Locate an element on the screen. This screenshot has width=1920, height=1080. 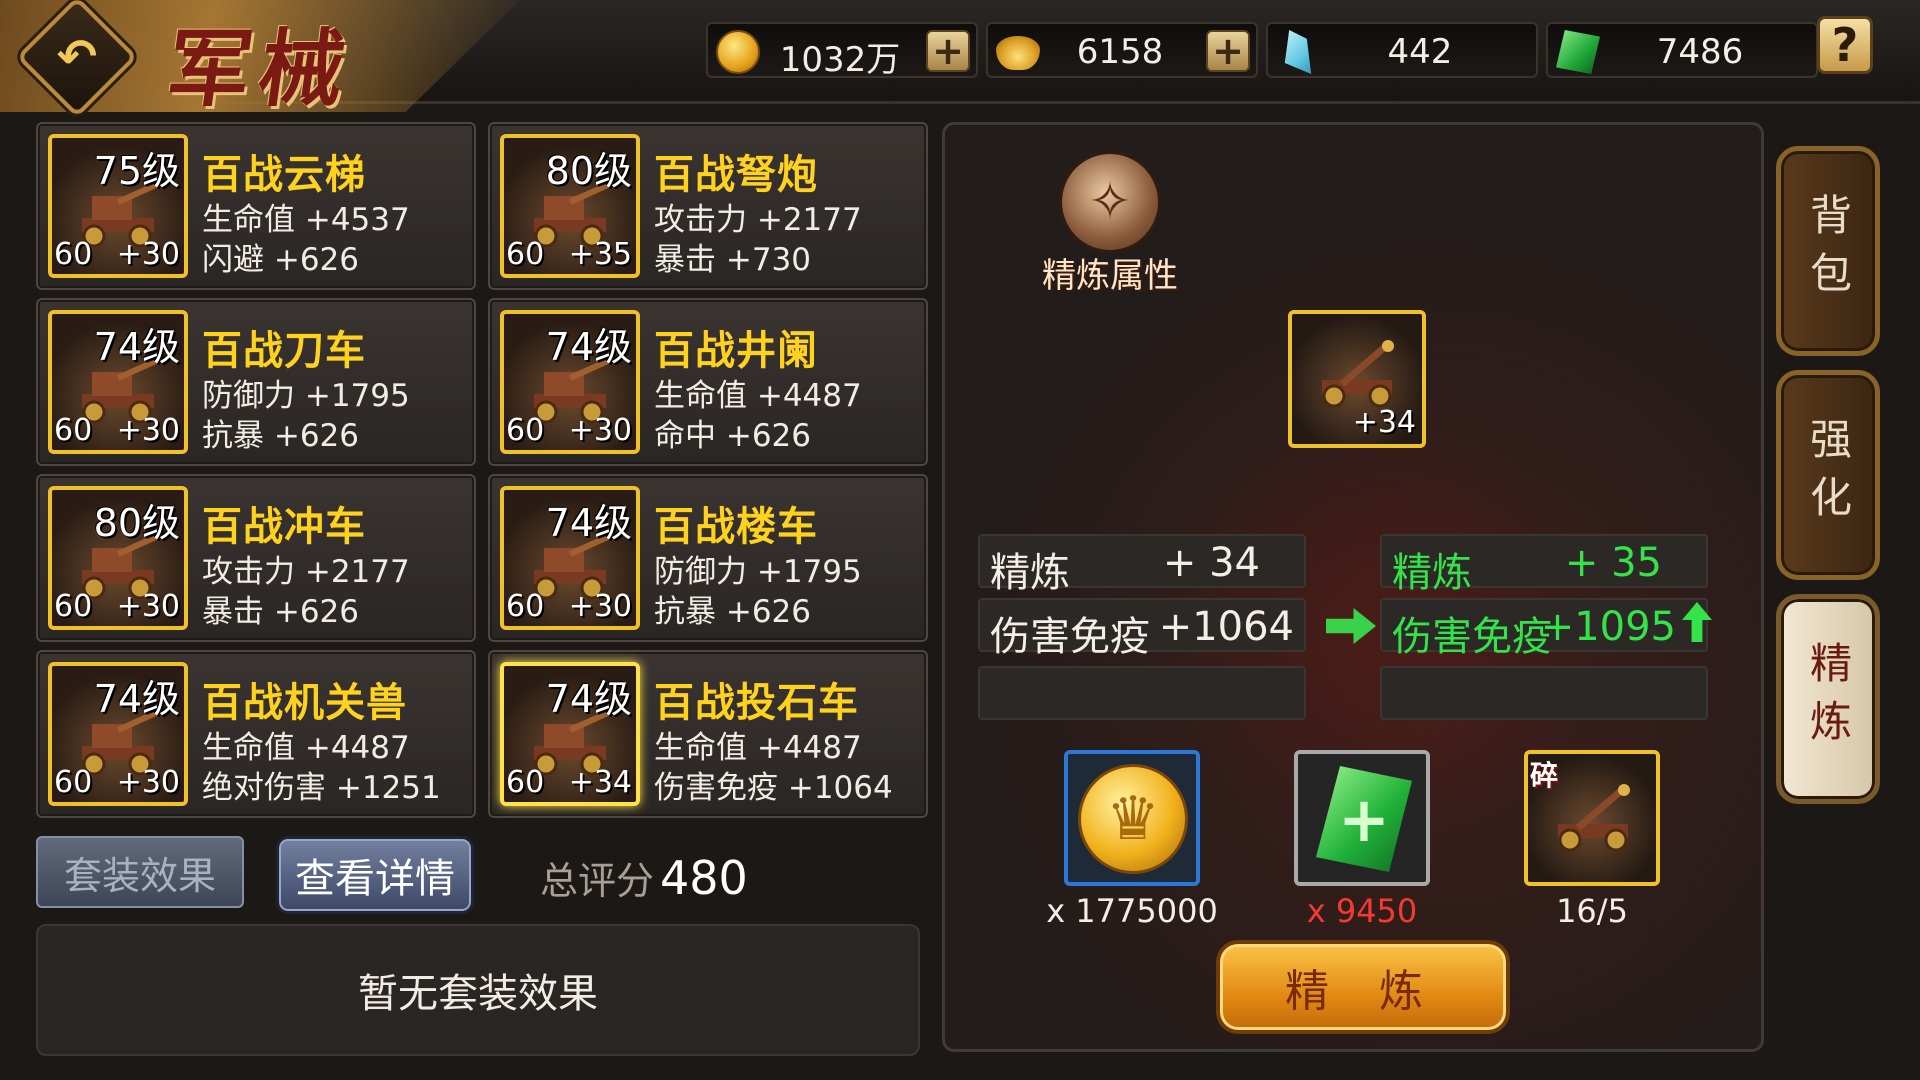
refine-target-item: +34 is located at coordinates (1357, 379).